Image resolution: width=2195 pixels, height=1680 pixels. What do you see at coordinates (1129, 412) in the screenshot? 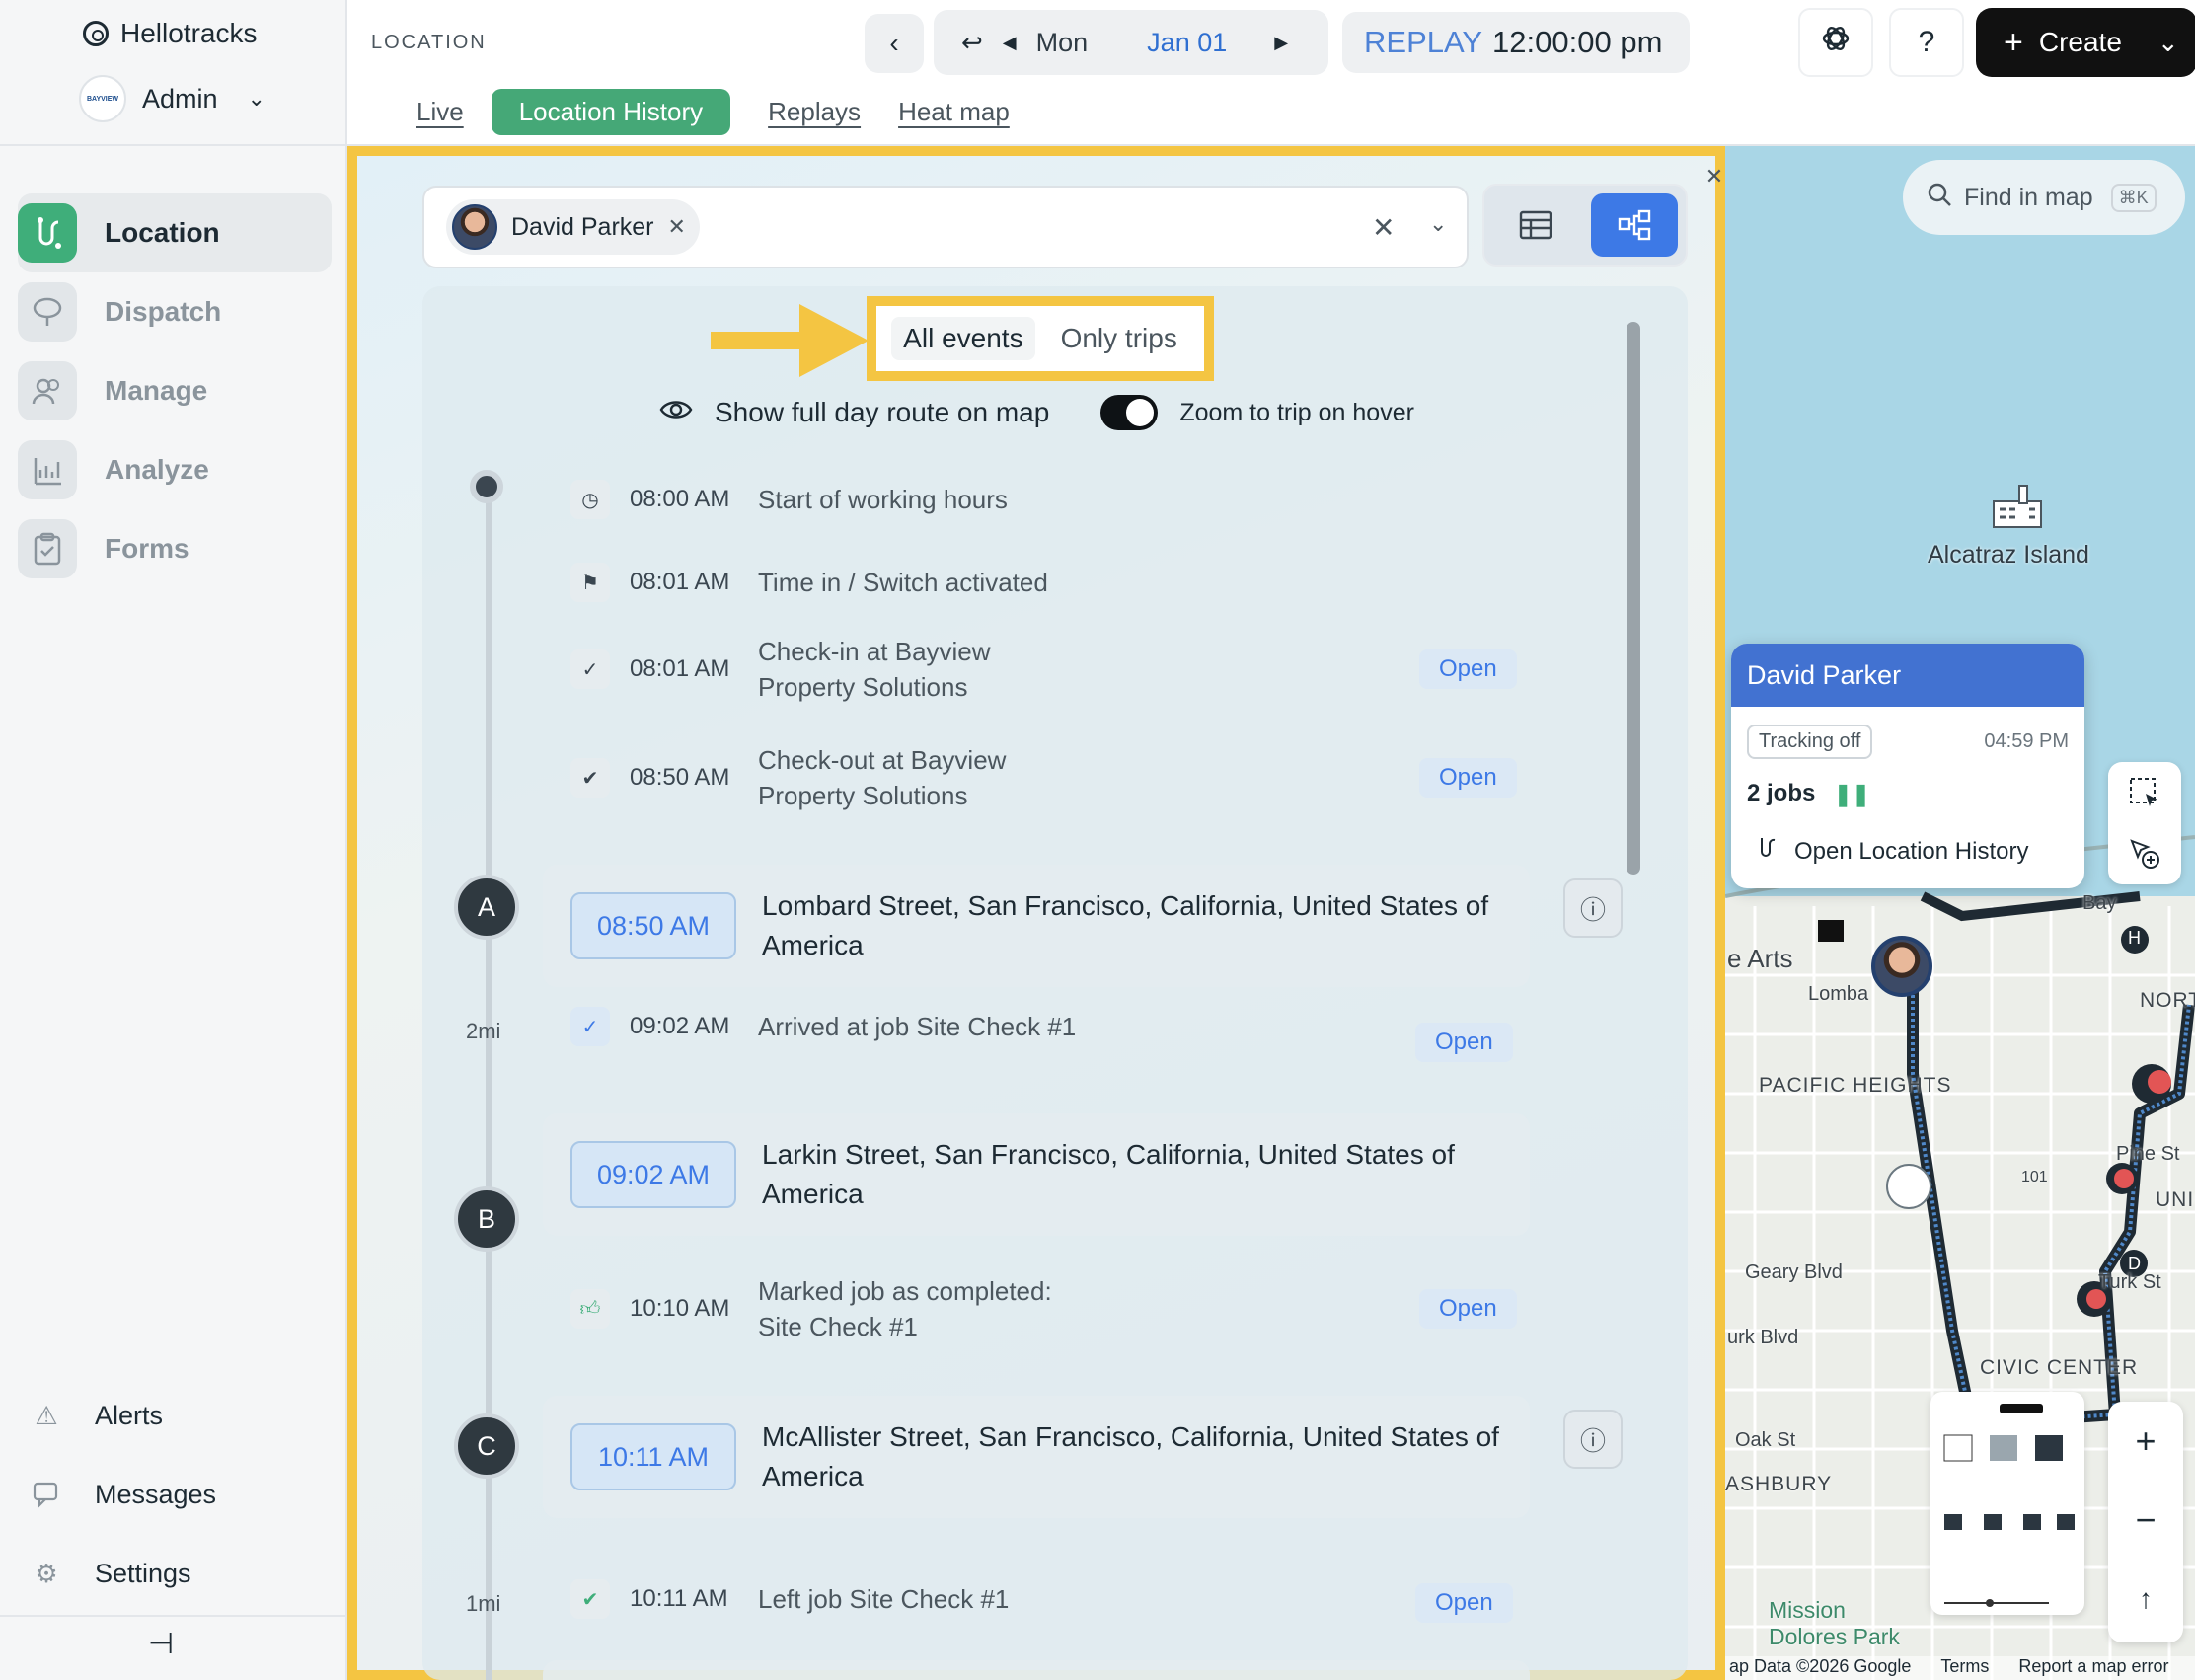
I see `zoom-on-hover-toggle` at bounding box center [1129, 412].